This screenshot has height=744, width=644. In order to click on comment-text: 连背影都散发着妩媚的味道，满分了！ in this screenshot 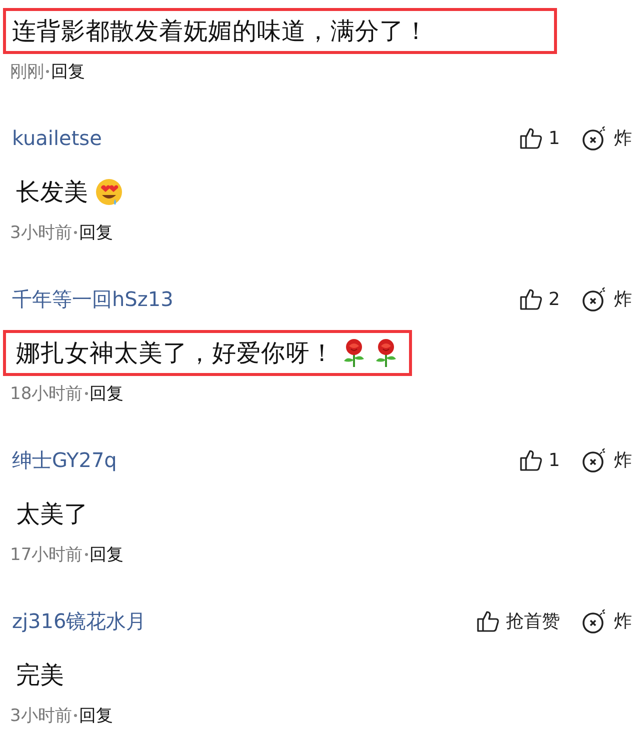, I will do `click(220, 31)`.